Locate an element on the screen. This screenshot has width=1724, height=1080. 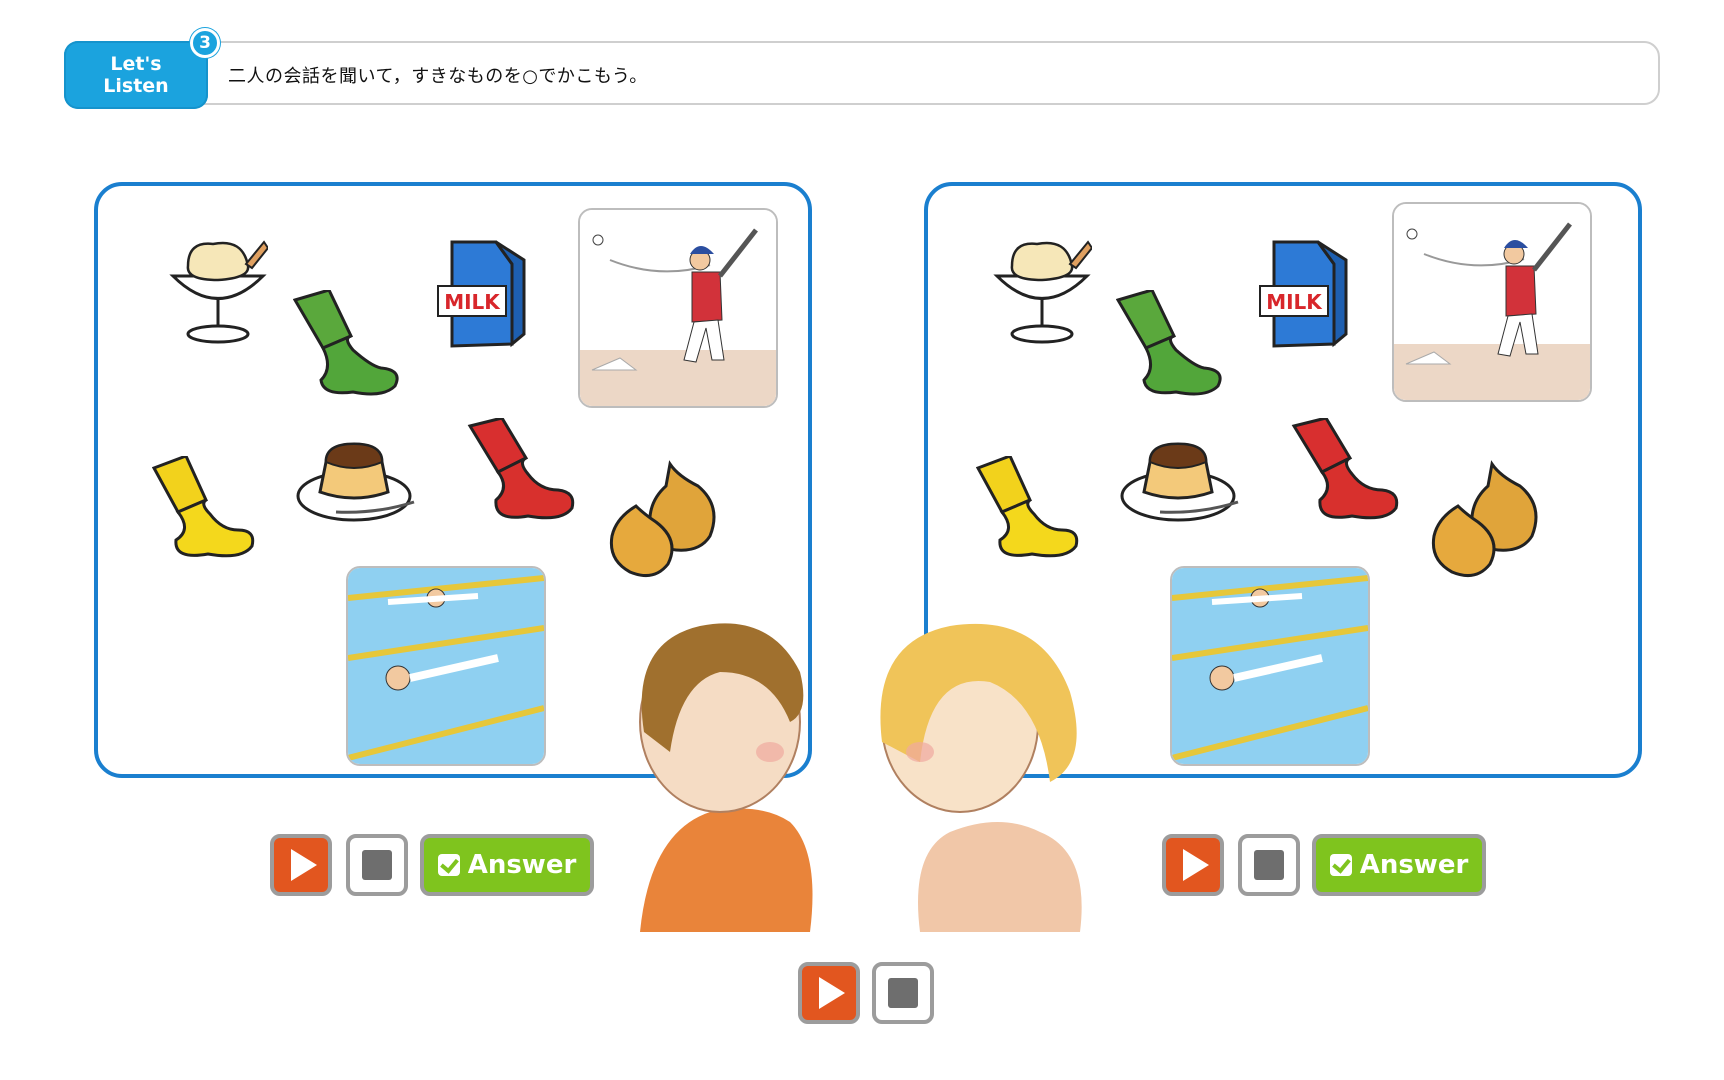
left-answer-button: Answer is located at coordinates (507, 865).